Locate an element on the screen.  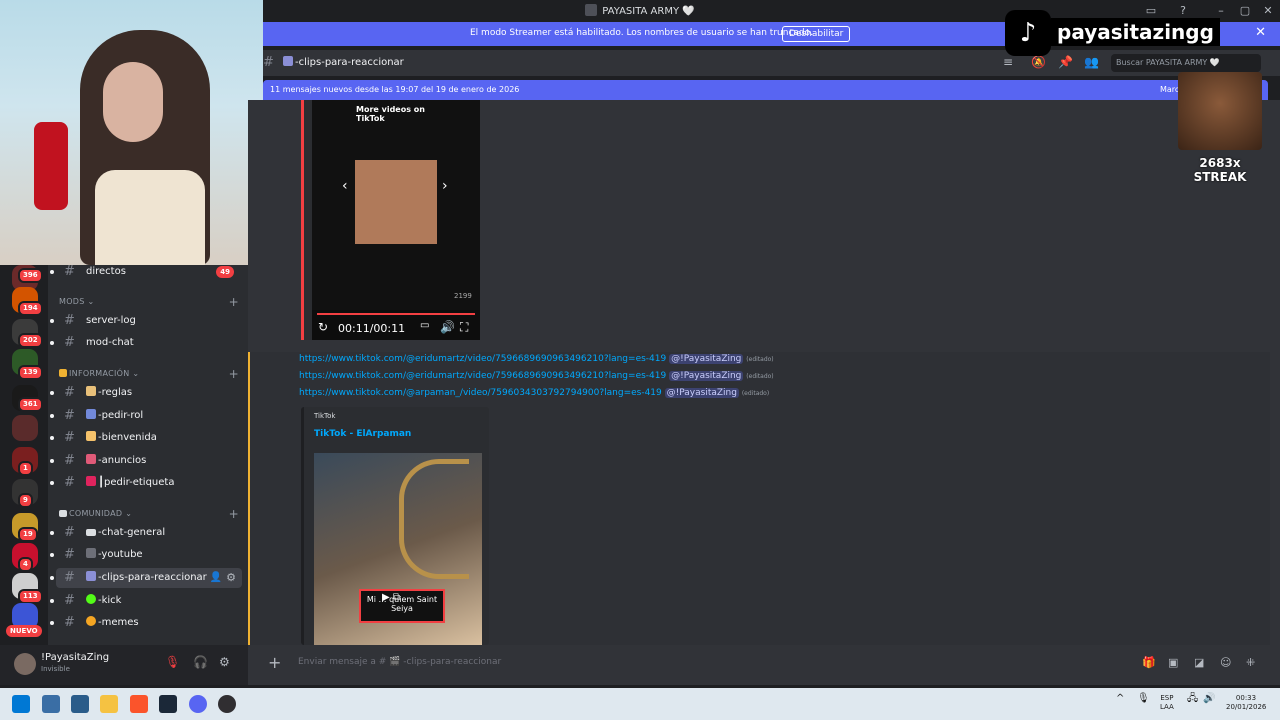
channel-label: ┃pedir-etiqueta is located at coordinates (136, 482).